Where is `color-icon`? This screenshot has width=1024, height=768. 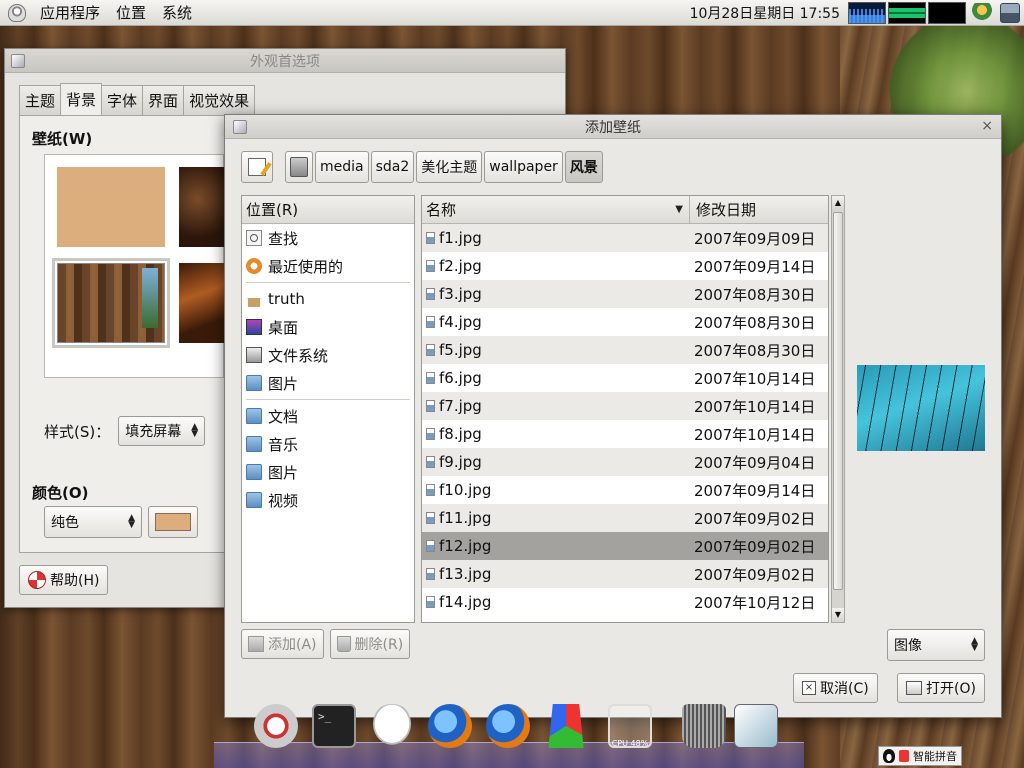 color-icon is located at coordinates (566, 726).